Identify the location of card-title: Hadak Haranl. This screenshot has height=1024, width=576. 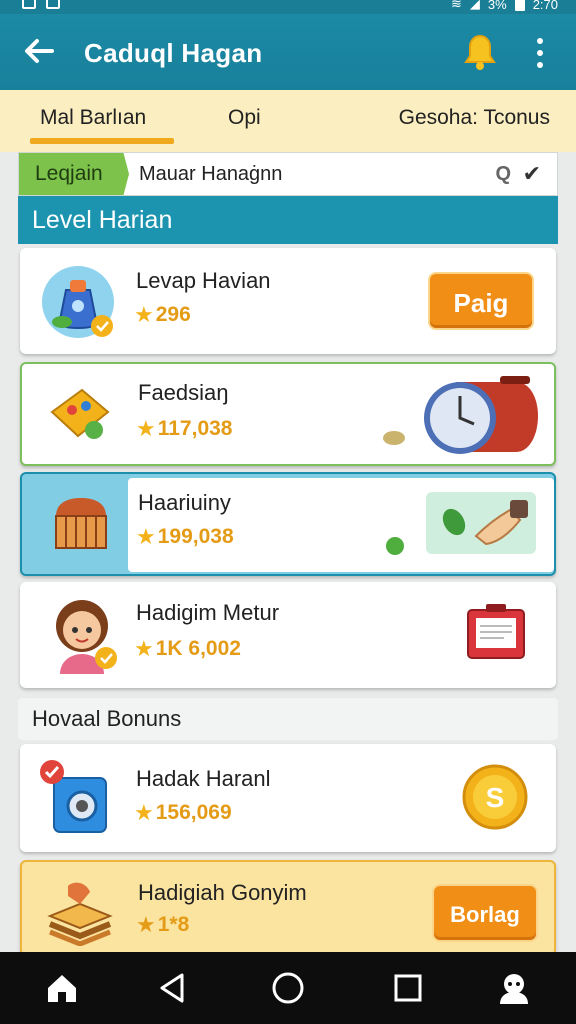
(203, 778).